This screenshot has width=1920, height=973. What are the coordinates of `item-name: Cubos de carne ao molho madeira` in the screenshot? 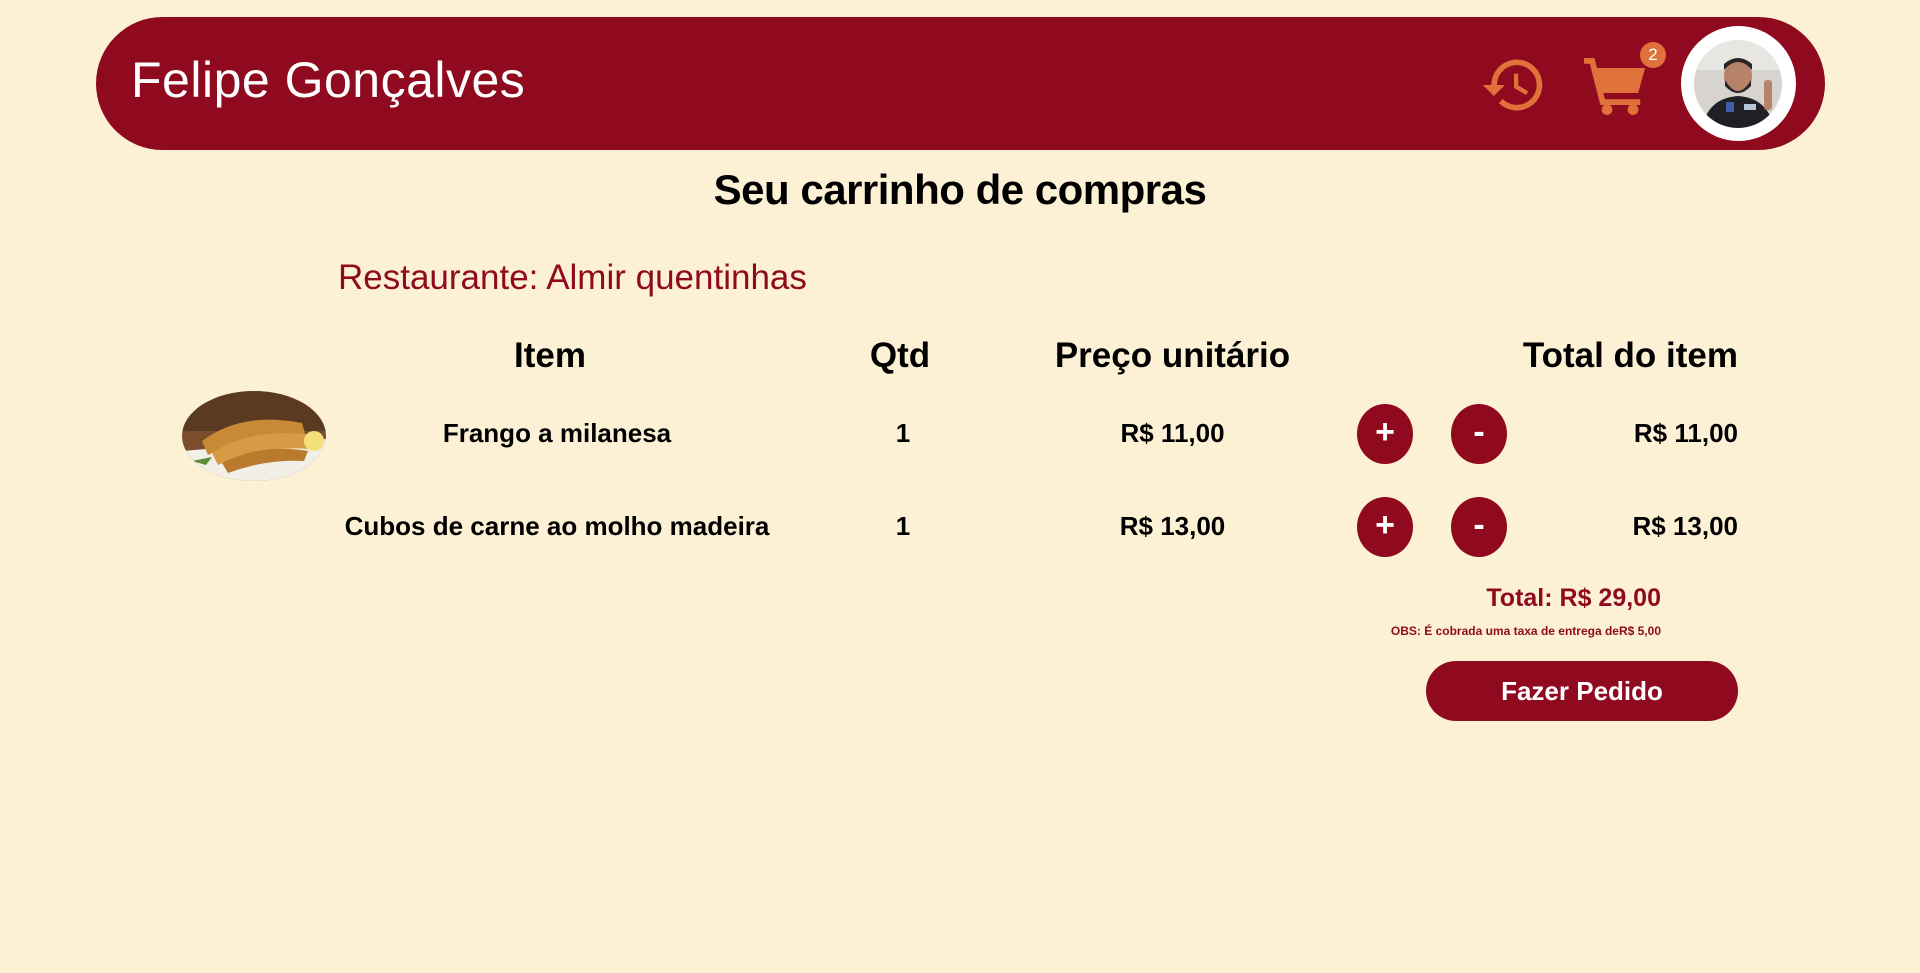 It's located at (557, 526).